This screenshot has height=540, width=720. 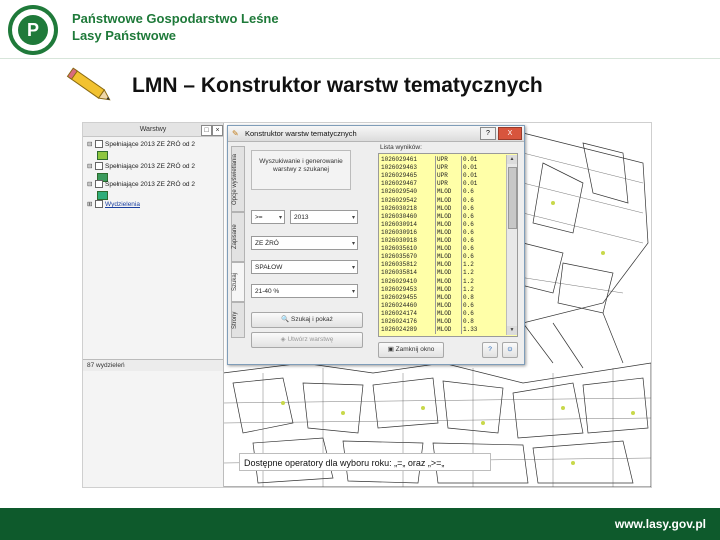 What do you see at coordinates (268, 217) in the screenshot?
I see `operator-select: >= ▾` at bounding box center [268, 217].